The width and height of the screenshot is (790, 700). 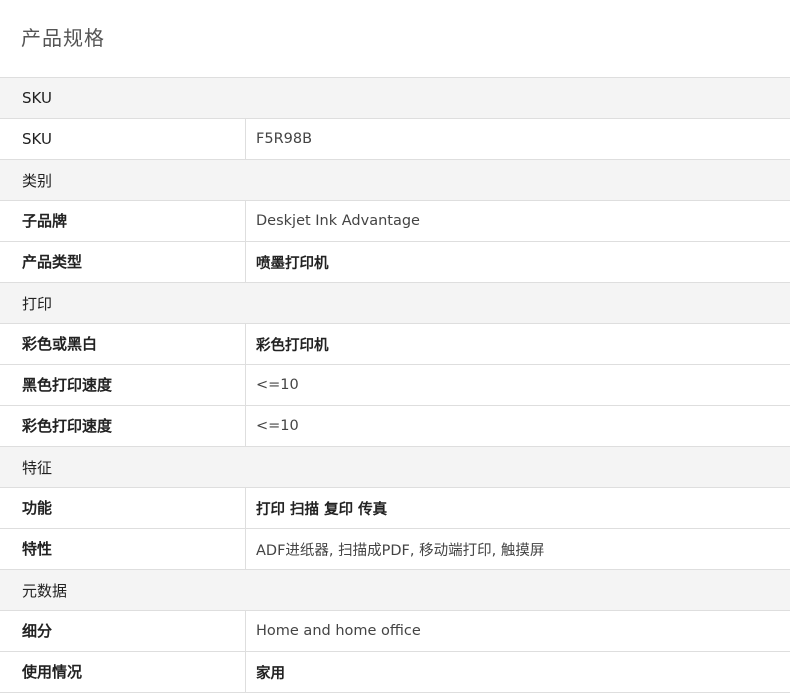 What do you see at coordinates (37, 98) in the screenshot?
I see `section-title: SKU` at bounding box center [37, 98].